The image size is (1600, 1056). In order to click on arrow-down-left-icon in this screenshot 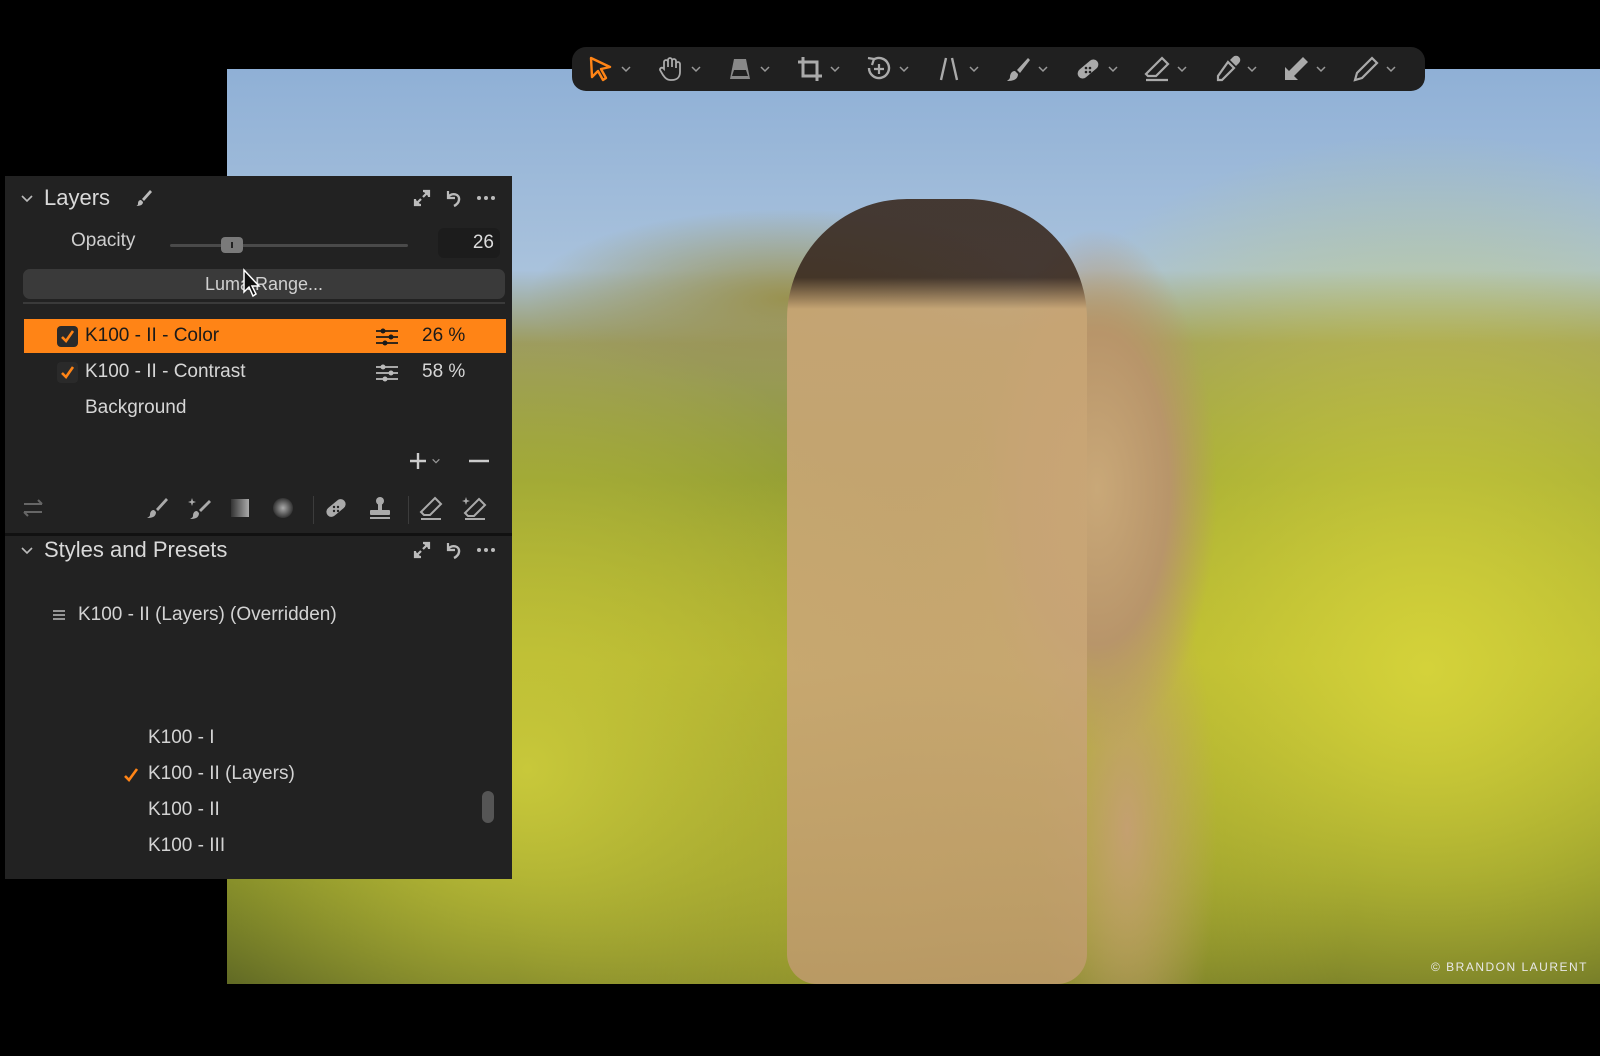, I will do `click(1296, 68)`.